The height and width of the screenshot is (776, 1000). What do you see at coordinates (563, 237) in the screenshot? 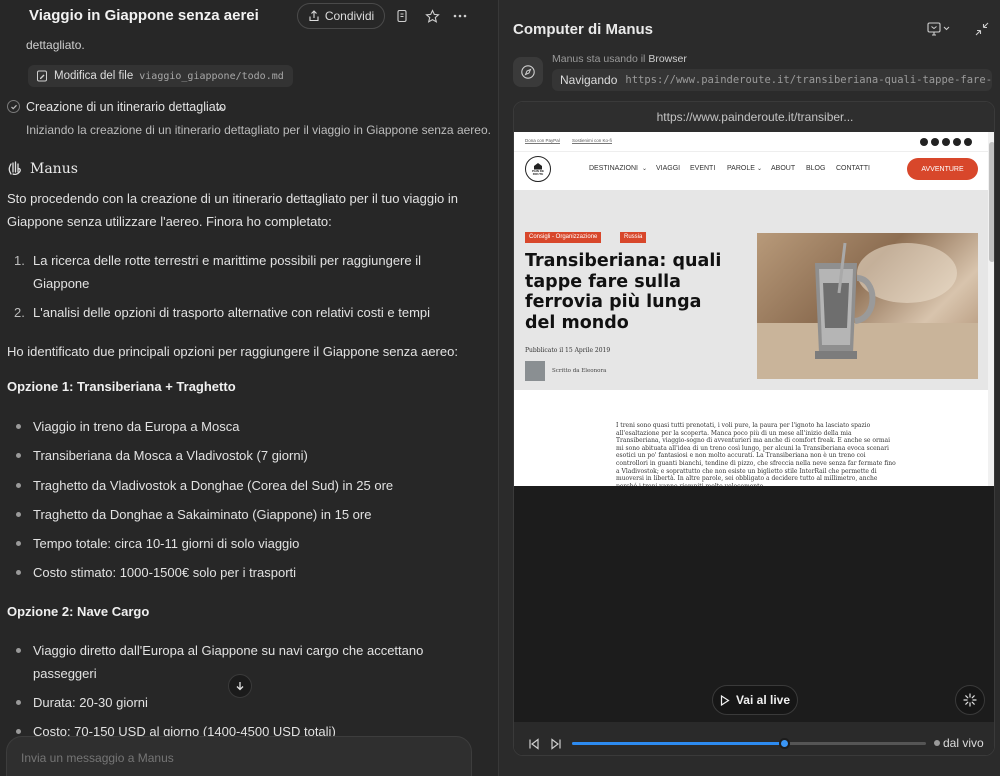
I see `category-tag: Consigli - Organizzazione` at bounding box center [563, 237].